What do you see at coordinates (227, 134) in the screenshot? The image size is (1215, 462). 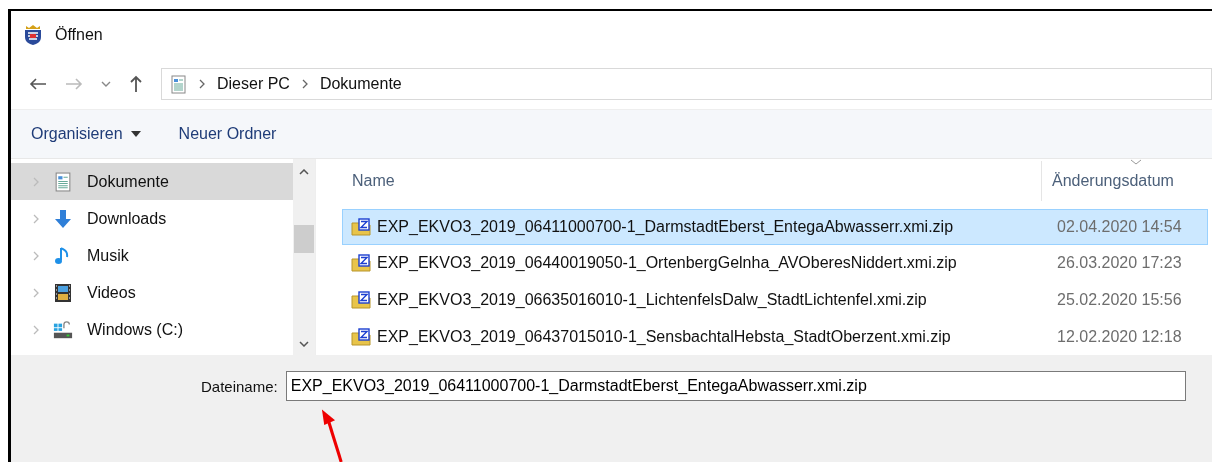 I see `new-folder-button: Neuer Ordner` at bounding box center [227, 134].